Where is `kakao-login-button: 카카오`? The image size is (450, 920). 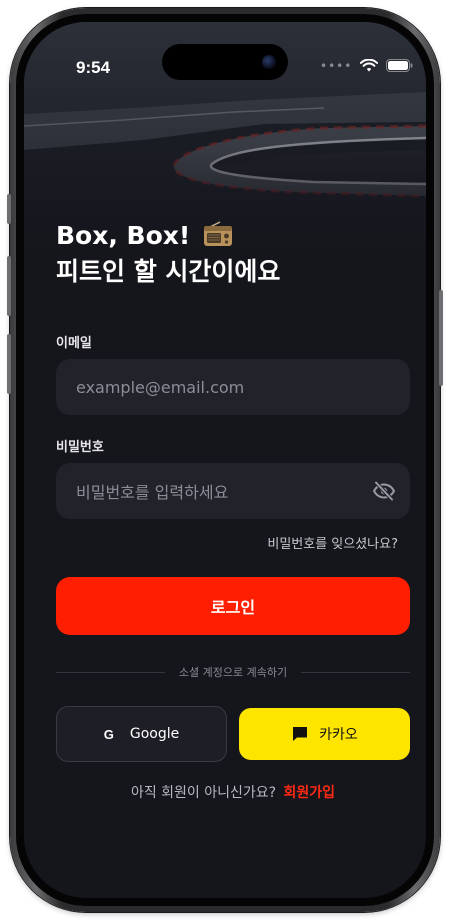
kakao-login-button: 카카오 is located at coordinates (324, 734).